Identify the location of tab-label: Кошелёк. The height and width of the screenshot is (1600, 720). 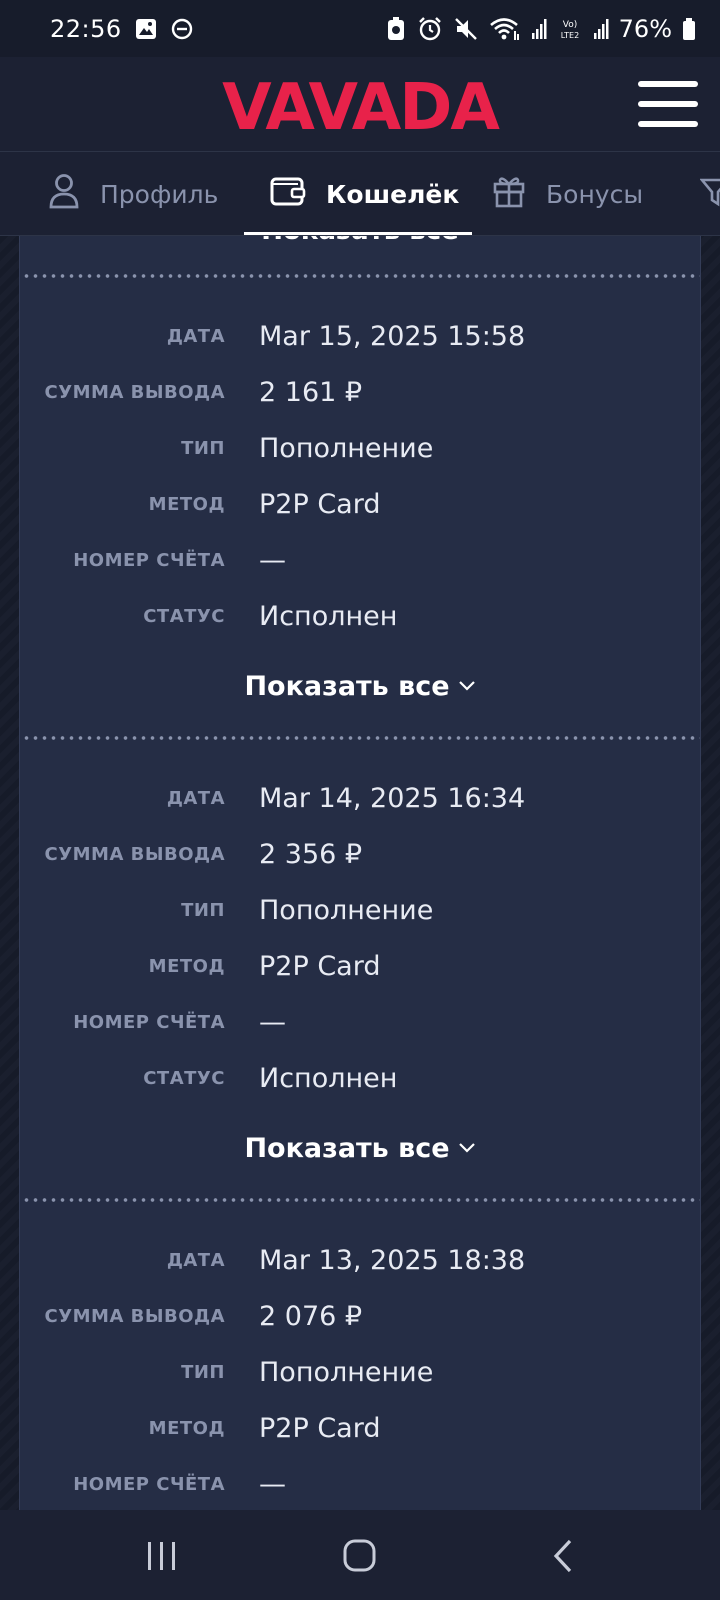
(393, 194).